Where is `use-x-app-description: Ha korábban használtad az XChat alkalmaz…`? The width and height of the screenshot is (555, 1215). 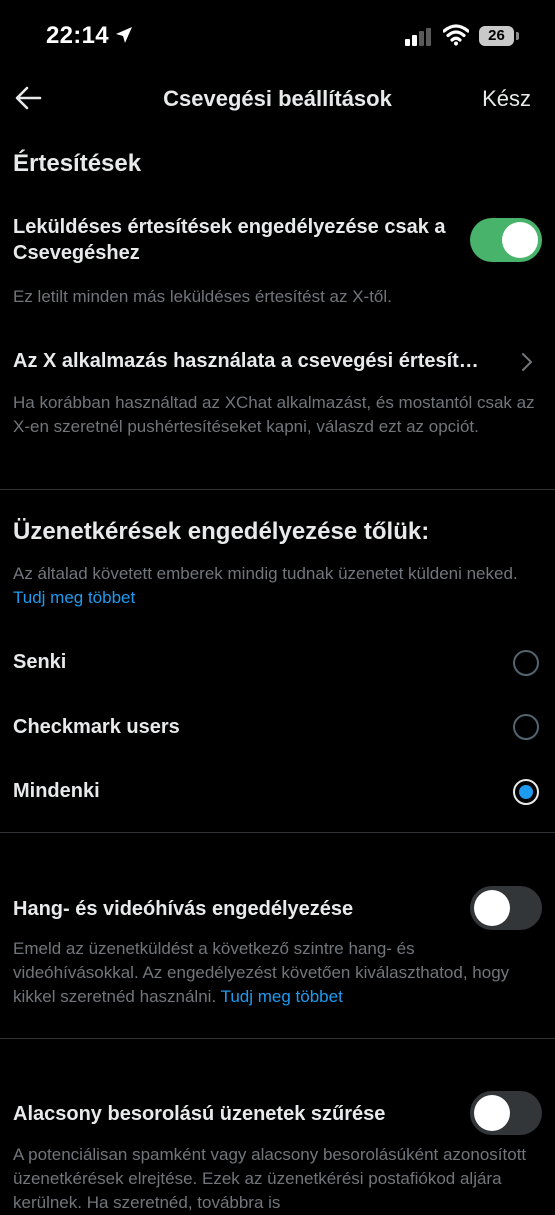 use-x-app-description: Ha korábban használtad az XChat alkalmaz… is located at coordinates (274, 414).